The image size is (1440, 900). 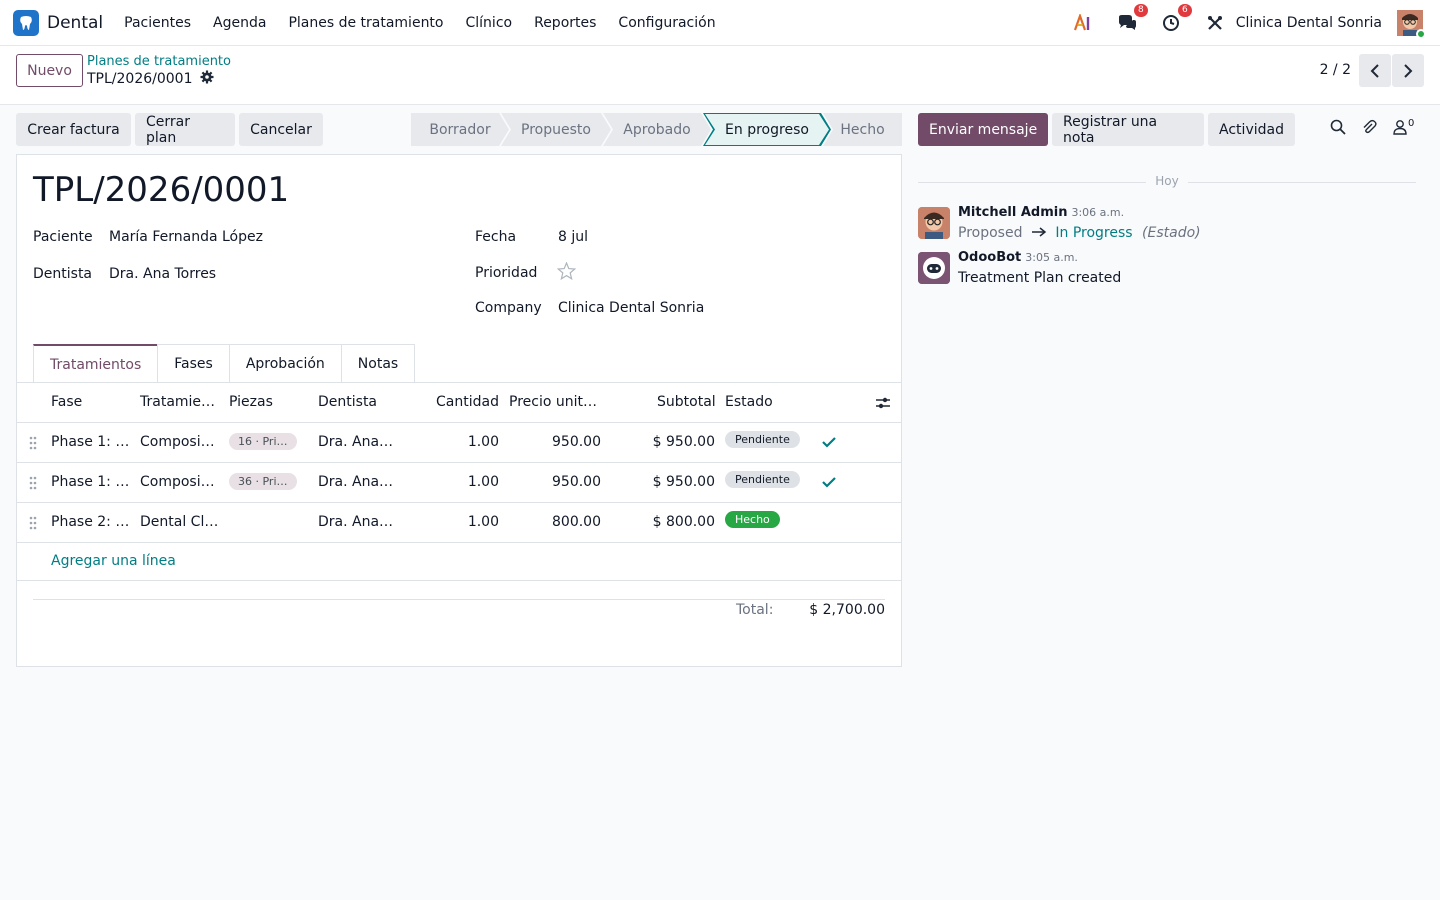 What do you see at coordinates (73, 129) in the screenshot?
I see `create-invoice-button: Crear factura` at bounding box center [73, 129].